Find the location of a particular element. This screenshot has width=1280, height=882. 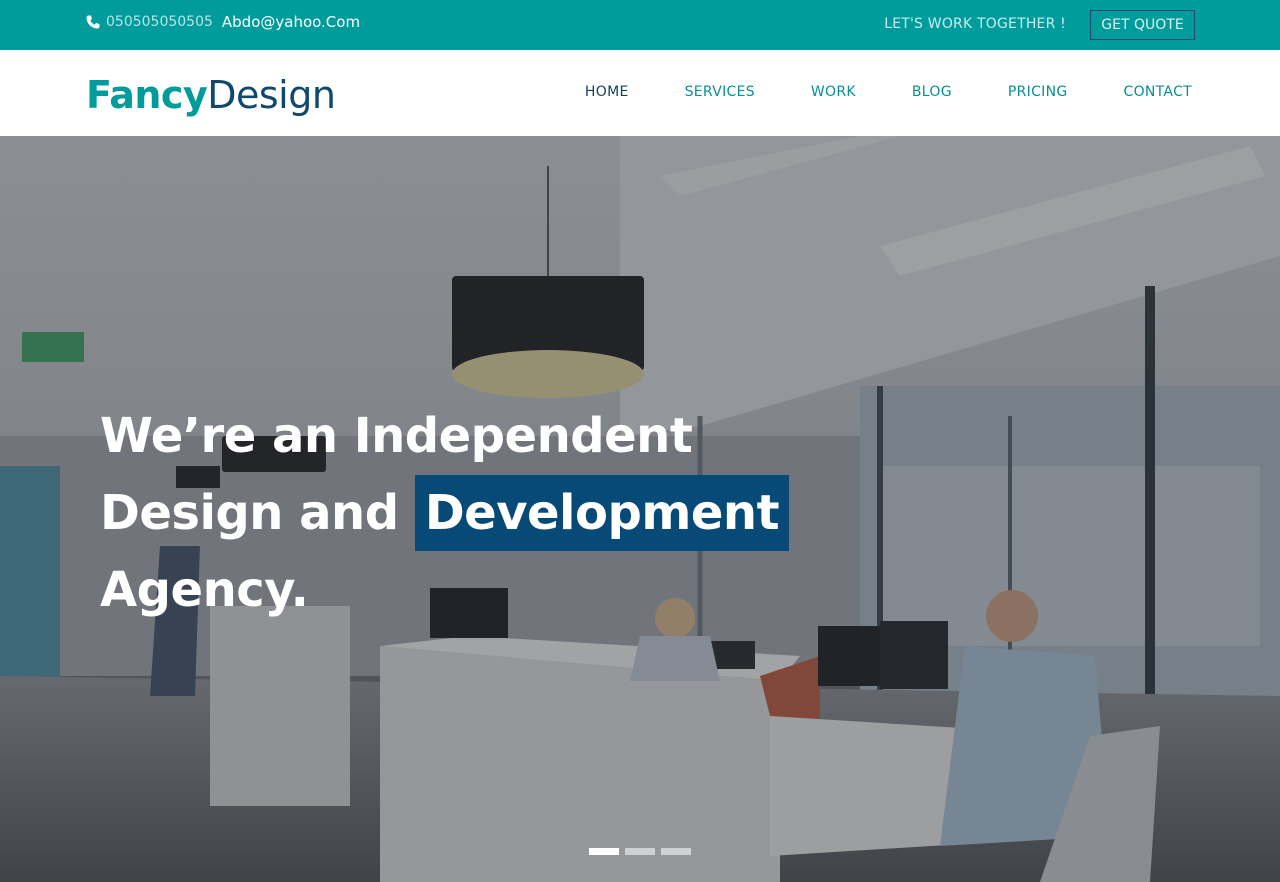

logo: FancyDesign is located at coordinates (211, 95).